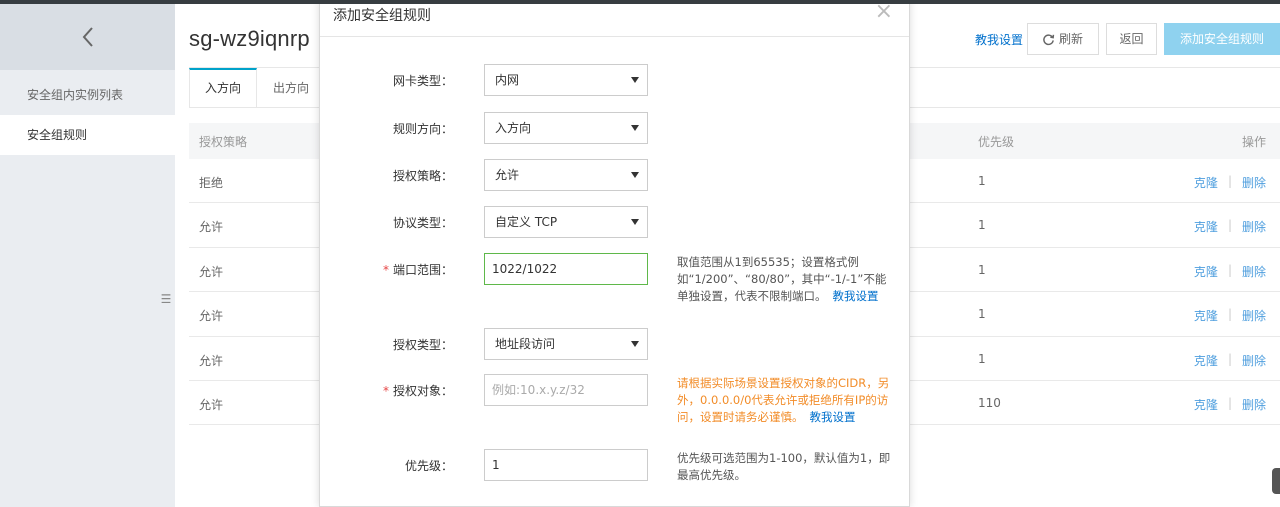 The image size is (1280, 507). I want to click on refresh-icon, so click(1049, 39).